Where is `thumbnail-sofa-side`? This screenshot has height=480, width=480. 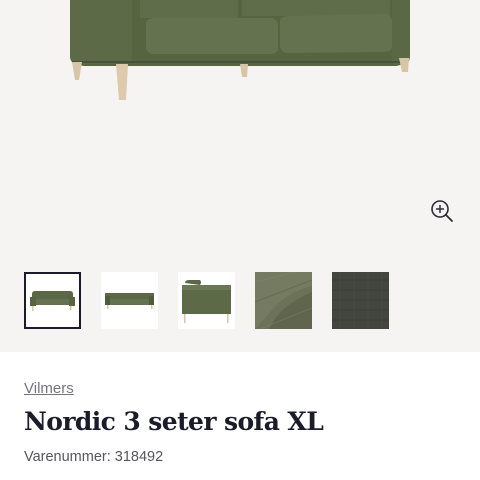
thumbnail-sofa-side is located at coordinates (206, 300).